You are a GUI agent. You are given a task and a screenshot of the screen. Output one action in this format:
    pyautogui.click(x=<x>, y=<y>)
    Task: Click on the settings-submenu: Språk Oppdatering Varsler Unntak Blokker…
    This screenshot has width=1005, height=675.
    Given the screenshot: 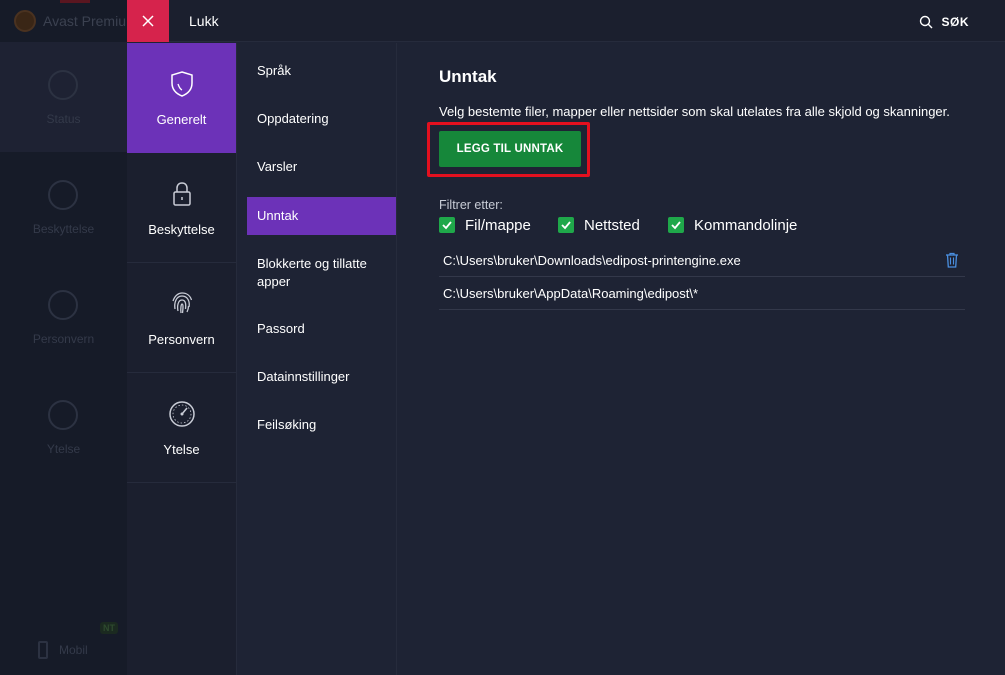 What is the action you would take?
    pyautogui.click(x=317, y=359)
    